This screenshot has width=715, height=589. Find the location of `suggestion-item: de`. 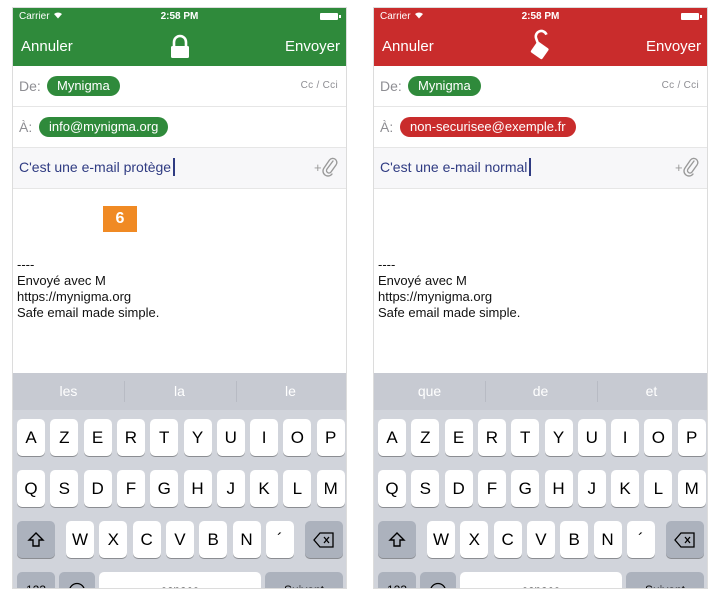

suggestion-item: de is located at coordinates (540, 391).